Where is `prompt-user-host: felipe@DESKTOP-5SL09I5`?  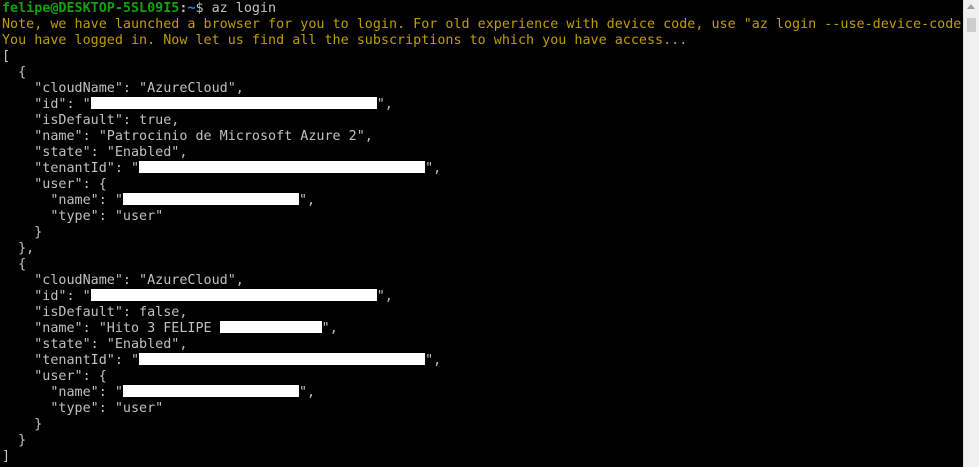
prompt-user-host: felipe@DESKTOP-5SL09I5 is located at coordinates (91, 8).